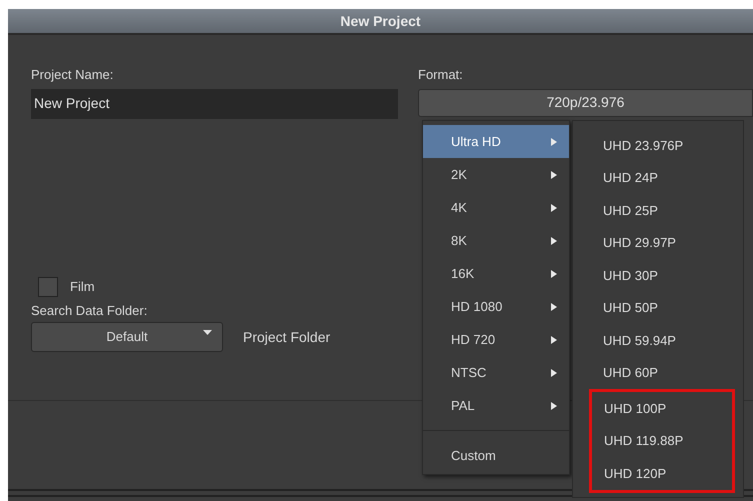 The height and width of the screenshot is (501, 753). What do you see at coordinates (82, 287) in the screenshot?
I see `checkbox-label: Film` at bounding box center [82, 287].